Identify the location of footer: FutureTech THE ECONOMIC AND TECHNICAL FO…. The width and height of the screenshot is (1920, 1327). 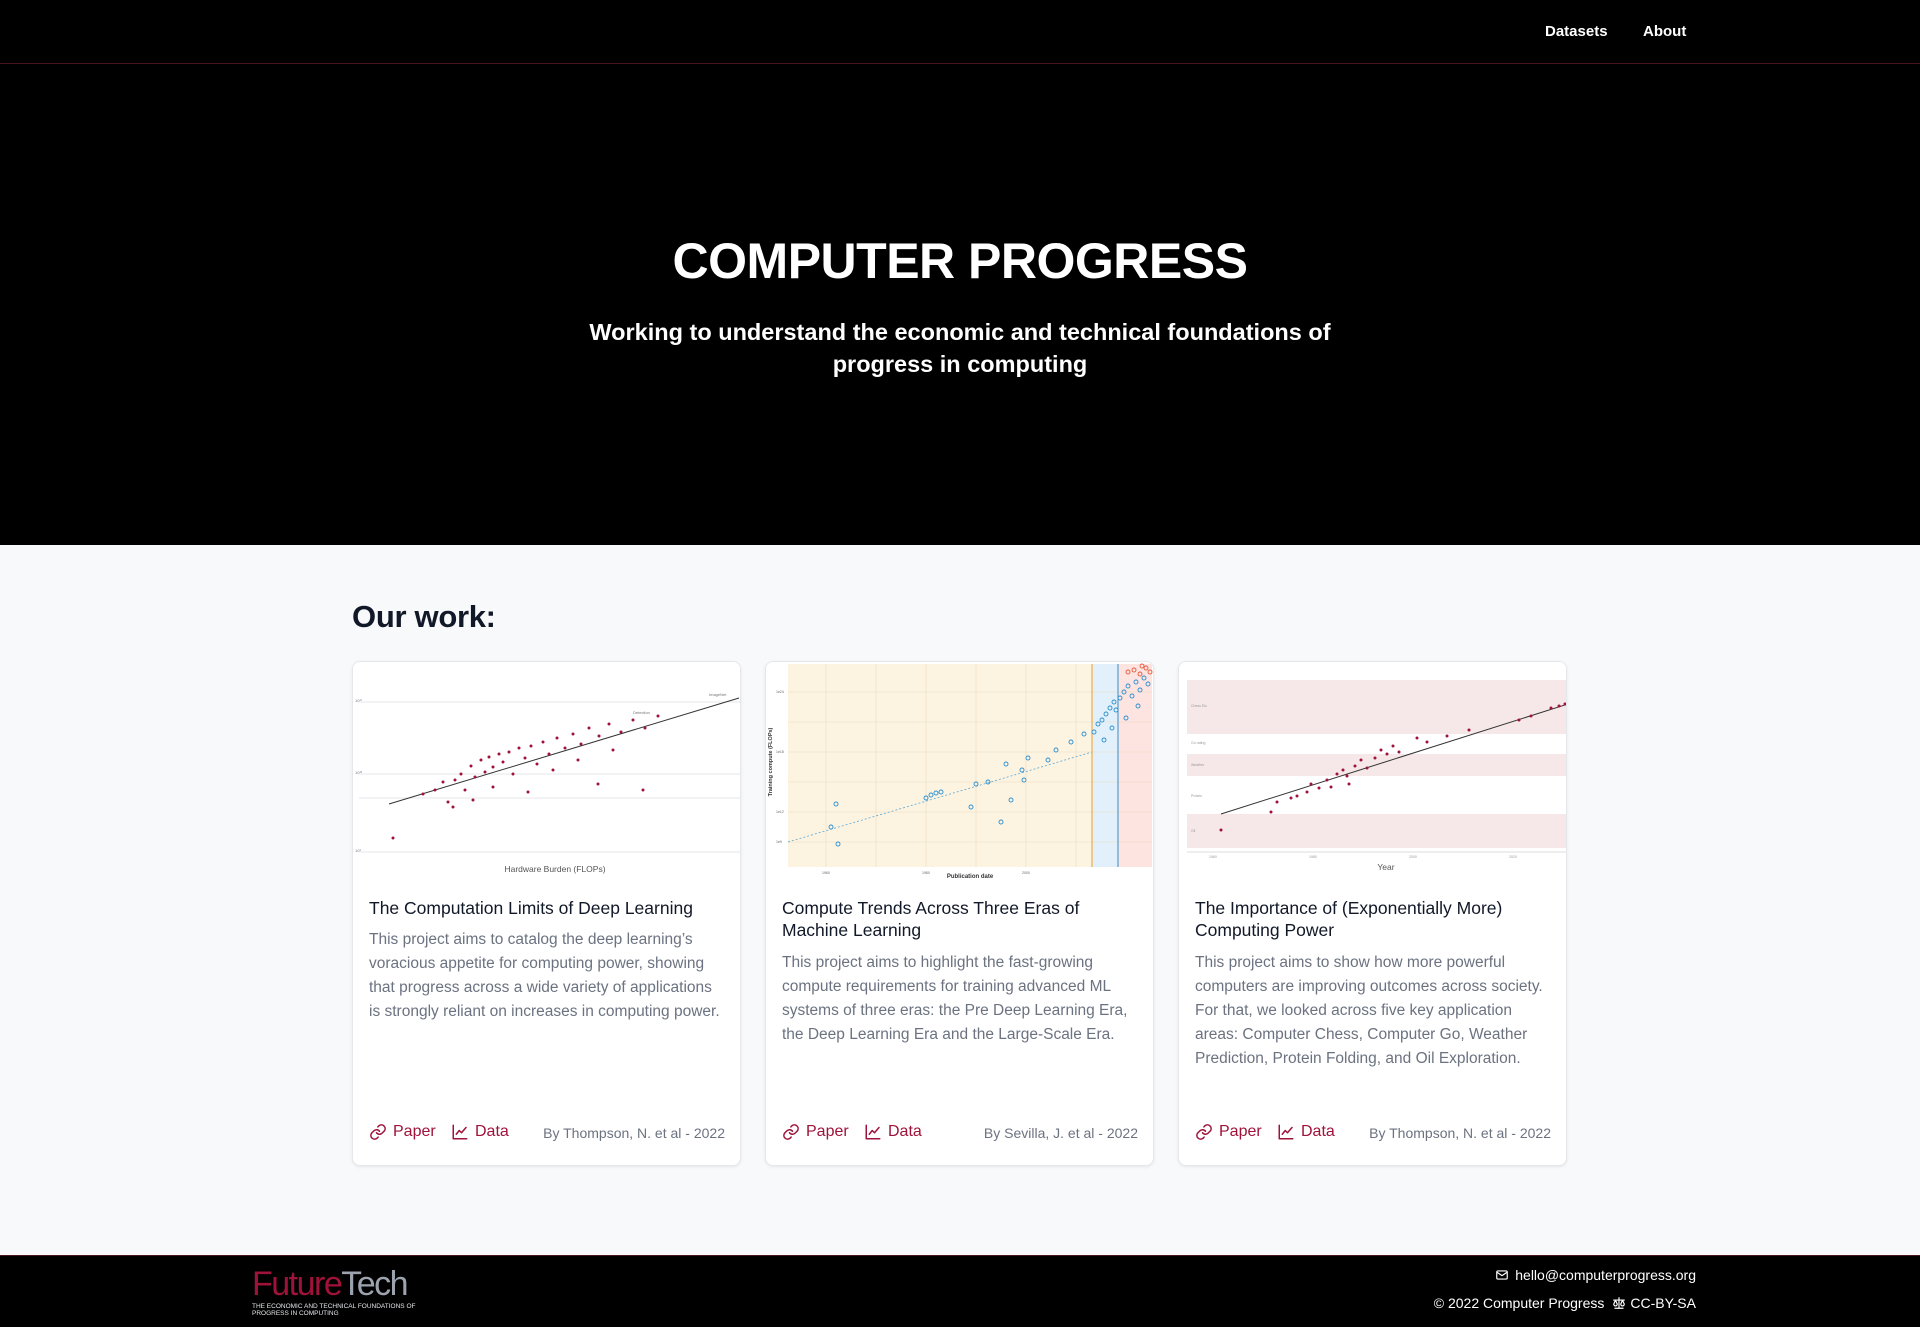
(960, 1291).